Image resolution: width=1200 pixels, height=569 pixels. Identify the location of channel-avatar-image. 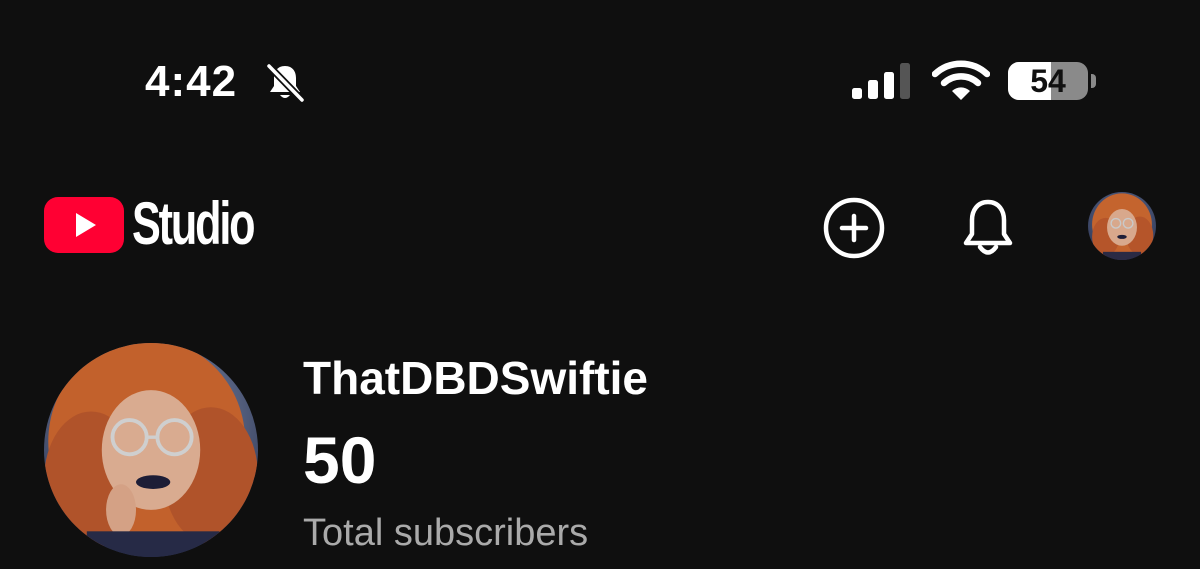
(151, 450).